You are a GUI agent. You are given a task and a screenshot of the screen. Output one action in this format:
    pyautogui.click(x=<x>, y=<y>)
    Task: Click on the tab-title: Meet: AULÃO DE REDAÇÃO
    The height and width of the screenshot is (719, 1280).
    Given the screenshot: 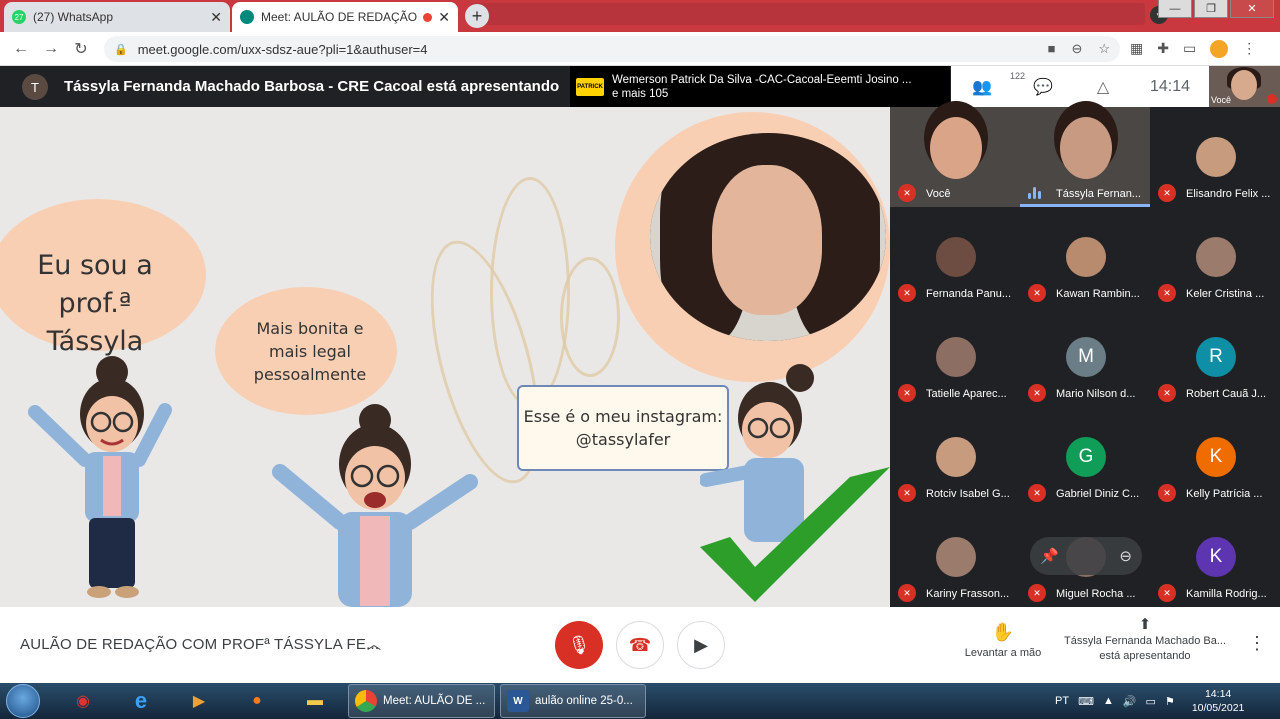 What is the action you would take?
    pyautogui.click(x=339, y=17)
    